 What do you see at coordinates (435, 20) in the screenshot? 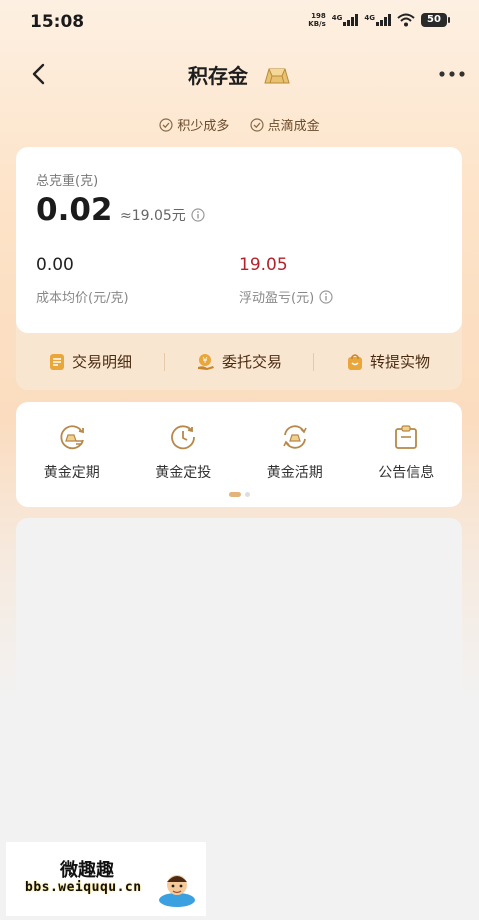
I see `battery-indicator: 50` at bounding box center [435, 20].